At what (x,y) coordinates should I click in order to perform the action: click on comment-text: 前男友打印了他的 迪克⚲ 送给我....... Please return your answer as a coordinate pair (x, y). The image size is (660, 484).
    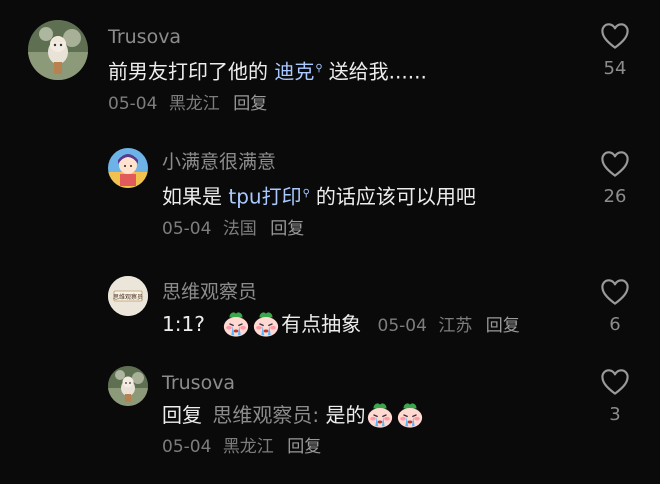
    Looking at the image, I should click on (267, 70).